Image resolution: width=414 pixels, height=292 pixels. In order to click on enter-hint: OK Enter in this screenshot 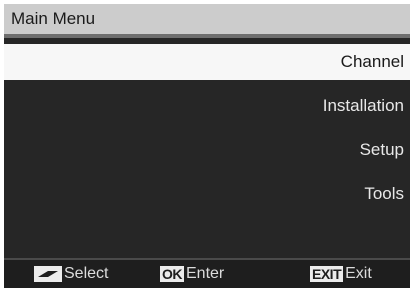, I will do `click(192, 274)`.